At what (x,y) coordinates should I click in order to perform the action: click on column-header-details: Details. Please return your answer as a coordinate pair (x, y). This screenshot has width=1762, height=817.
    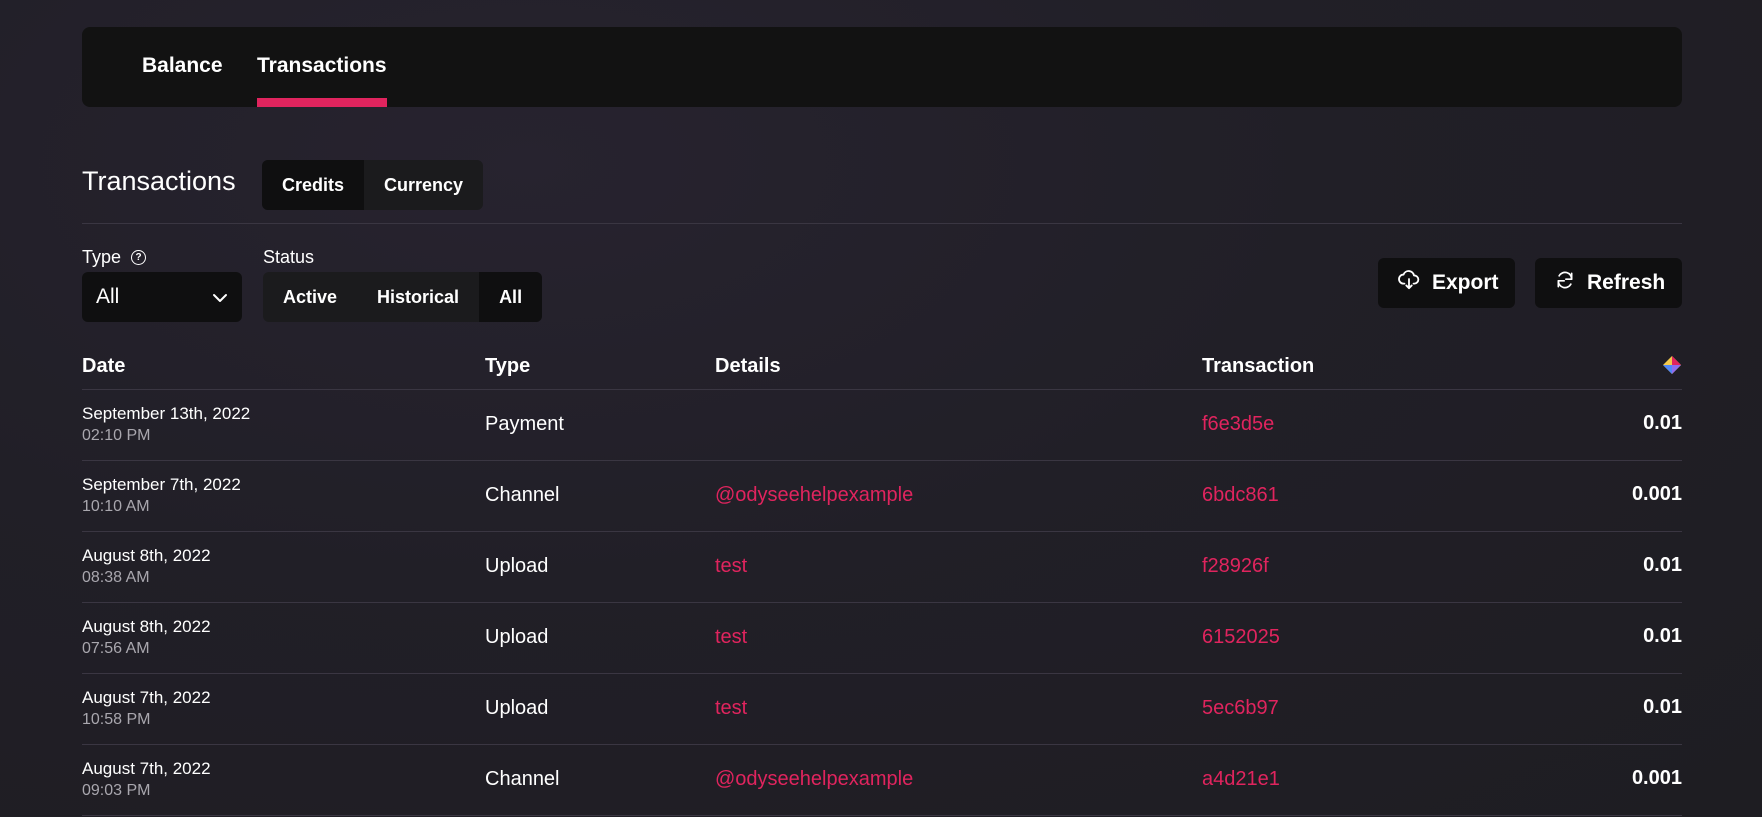
    Looking at the image, I should click on (748, 366).